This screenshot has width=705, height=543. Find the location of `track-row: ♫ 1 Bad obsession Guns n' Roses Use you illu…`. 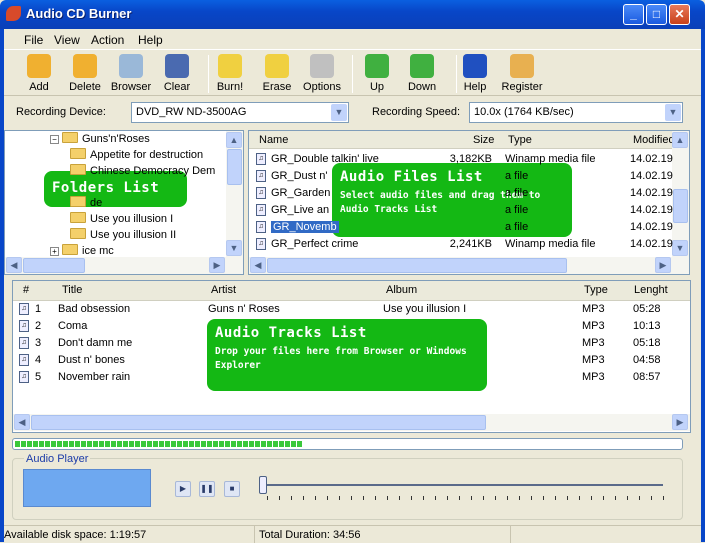

track-row: ♫ 1 Bad obsession Guns n' Roses Use you illu… is located at coordinates (346, 309).